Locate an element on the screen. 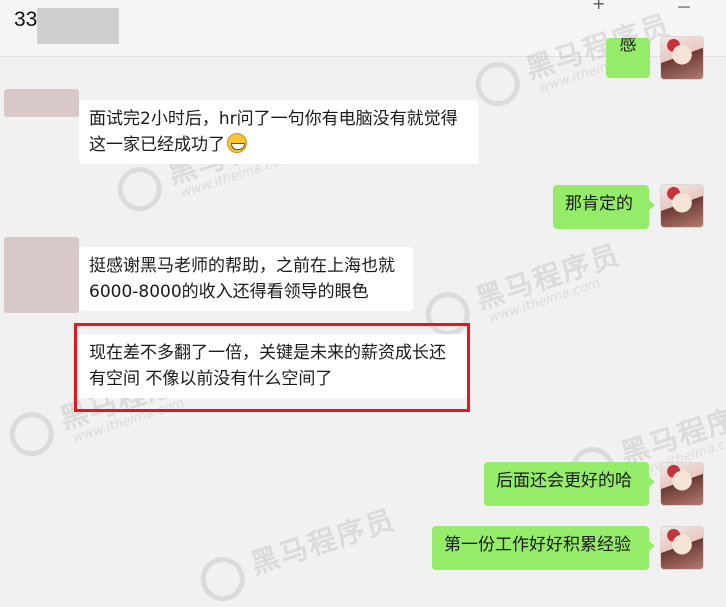  message-text: 面试完2小时后，hr问了一句你有电脑没有就觉得 is located at coordinates (273, 119).